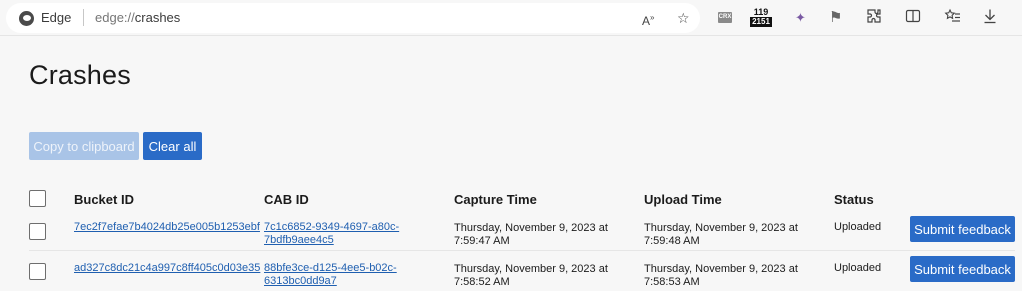  Describe the element at coordinates (952, 18) in the screenshot. I see `favorites-icon` at that location.